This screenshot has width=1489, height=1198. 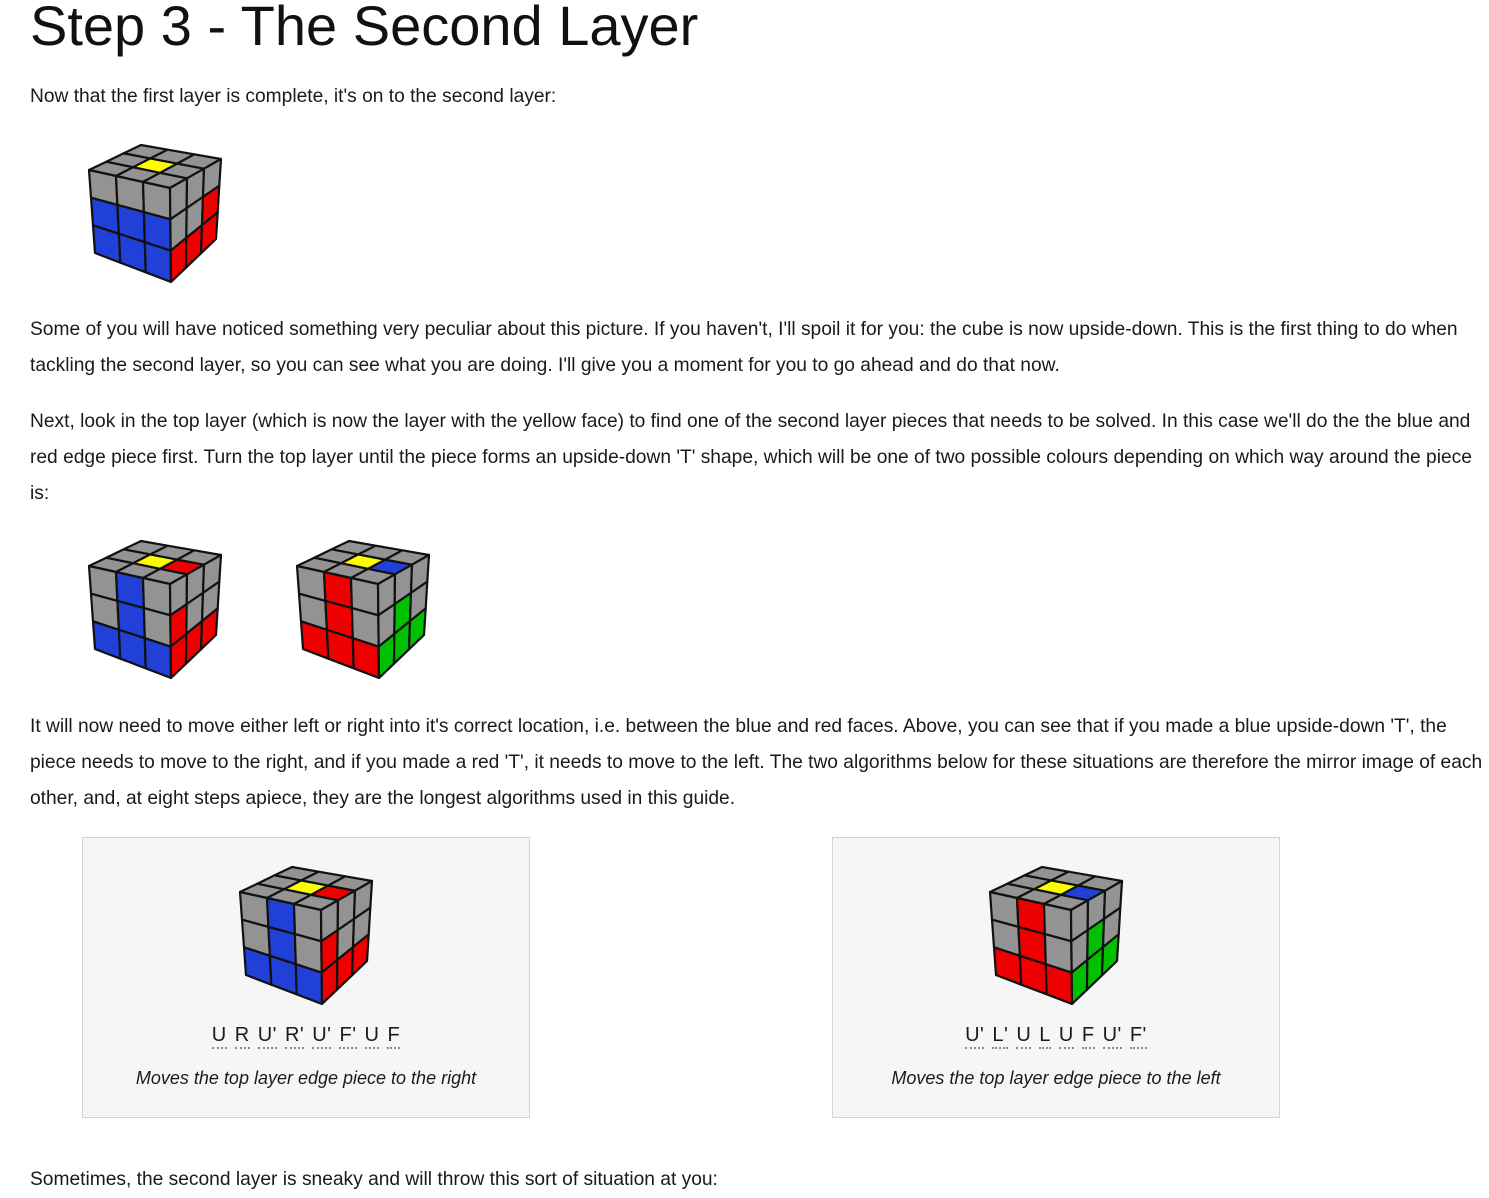 I want to click on page-title: Step 3 - The Second Layer, so click(x=364, y=28).